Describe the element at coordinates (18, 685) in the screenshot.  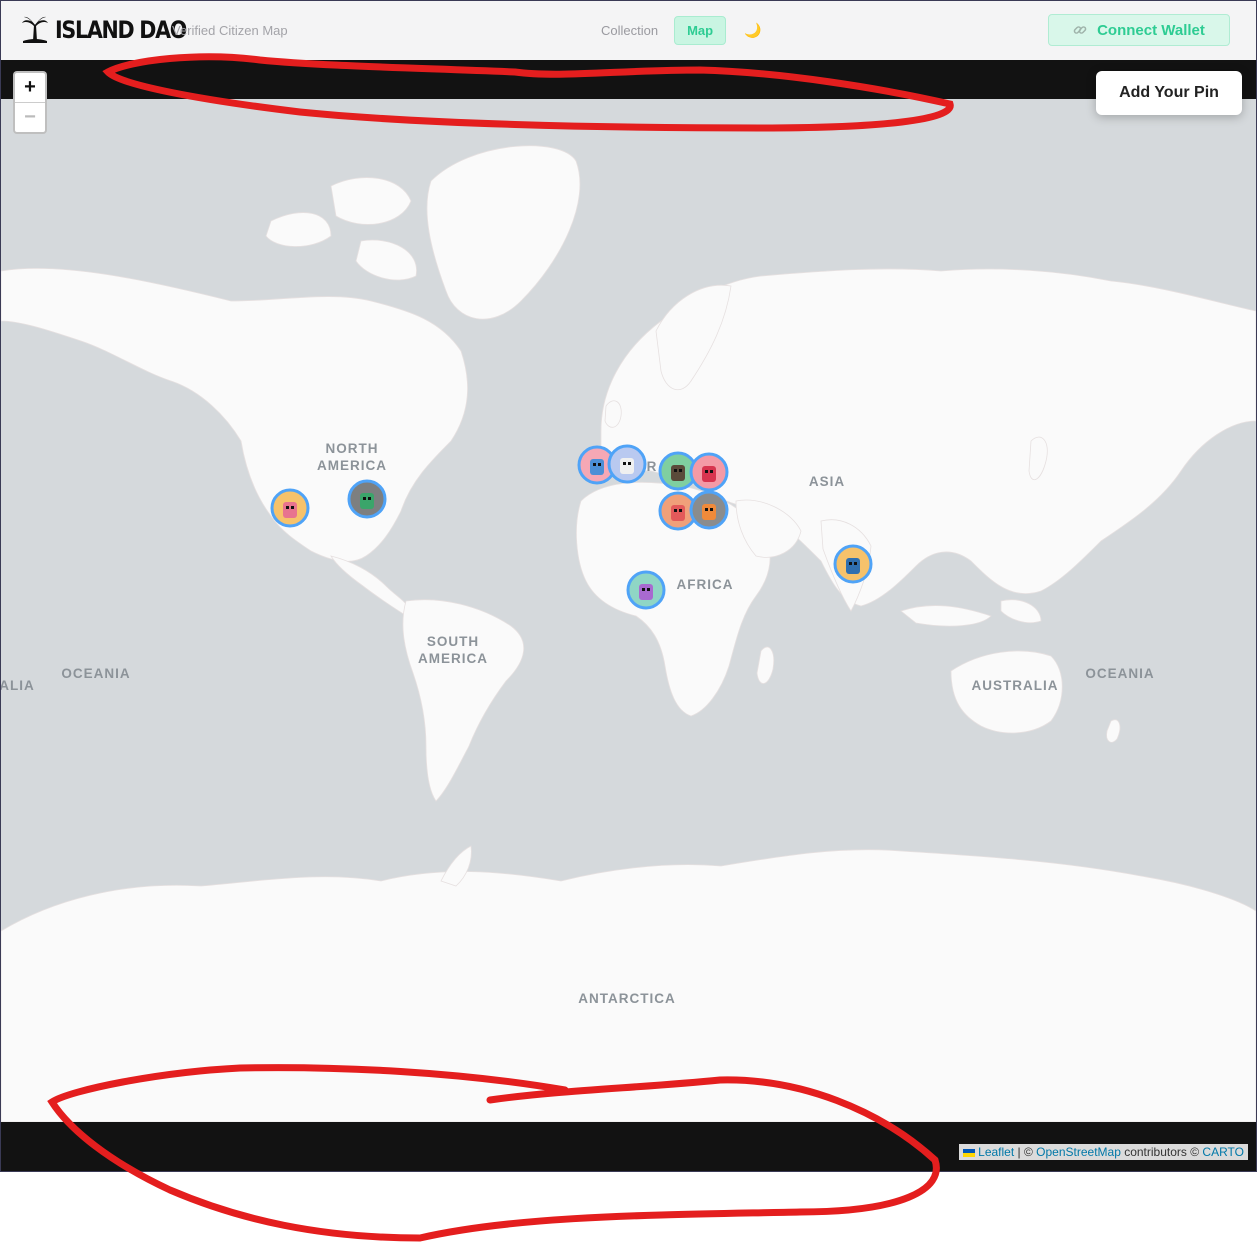
I see `label-australia-wrapped: ALIA` at that location.